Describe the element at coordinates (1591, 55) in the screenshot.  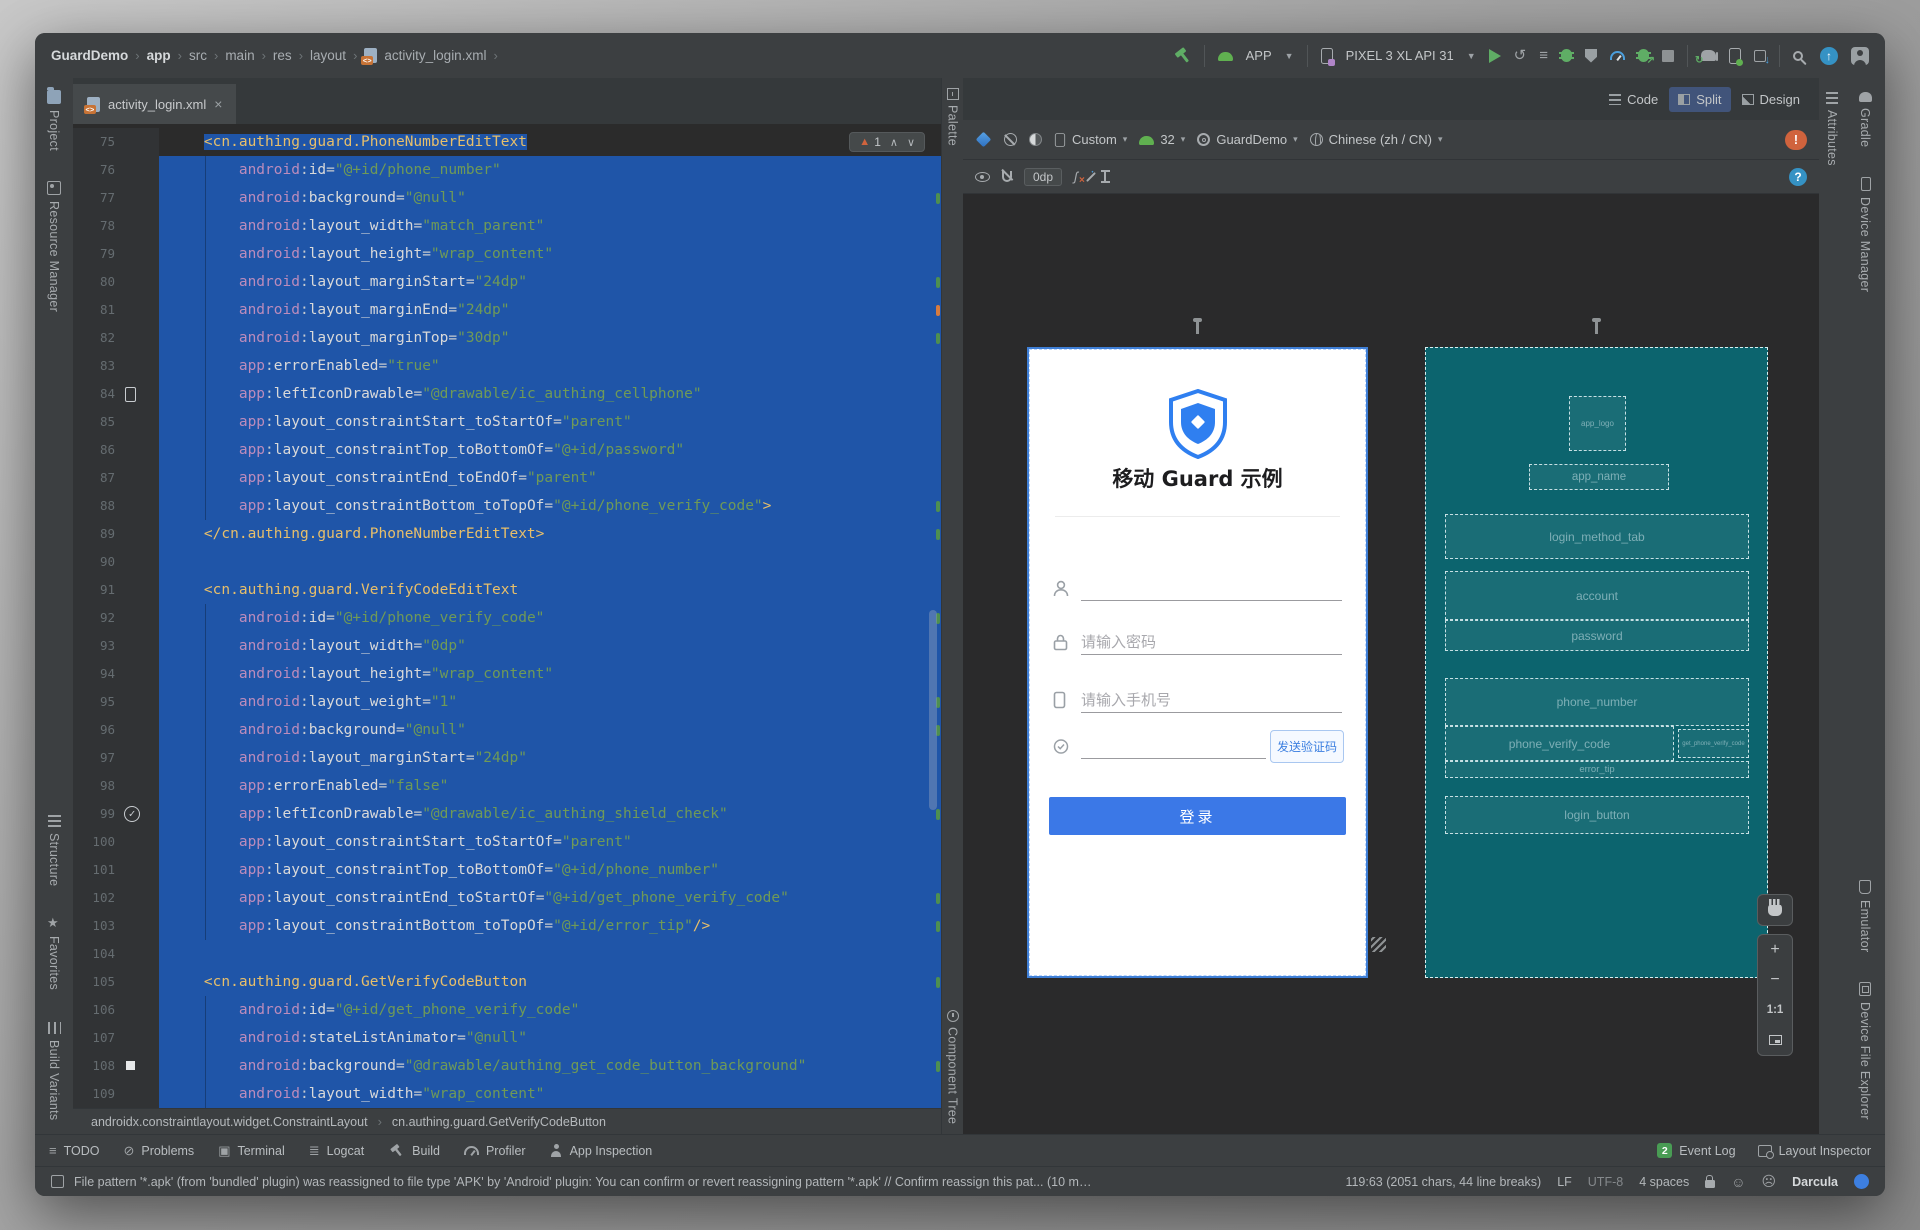
I see `attach-debugger-icon` at that location.